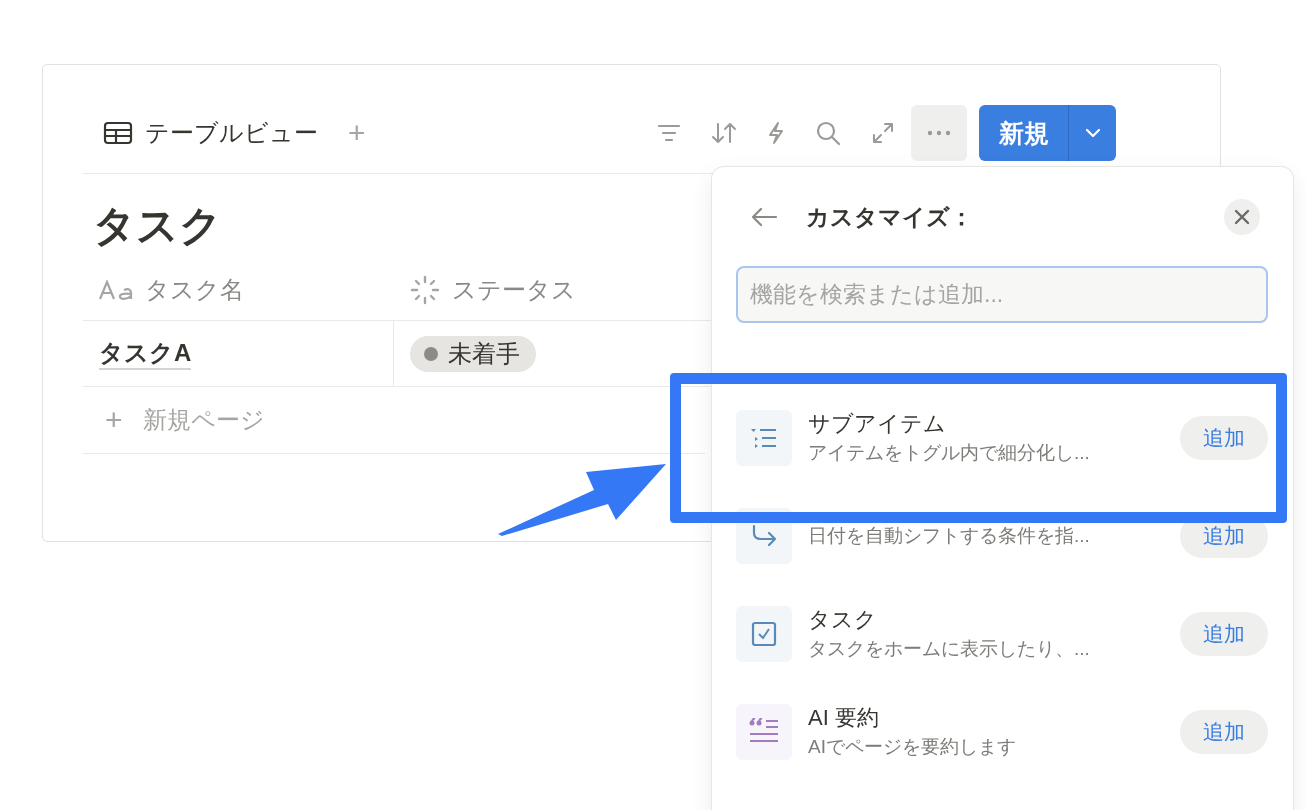 This screenshot has width=1306, height=810. Describe the element at coordinates (1023, 133) in the screenshot. I see `new-button: 新規` at that location.